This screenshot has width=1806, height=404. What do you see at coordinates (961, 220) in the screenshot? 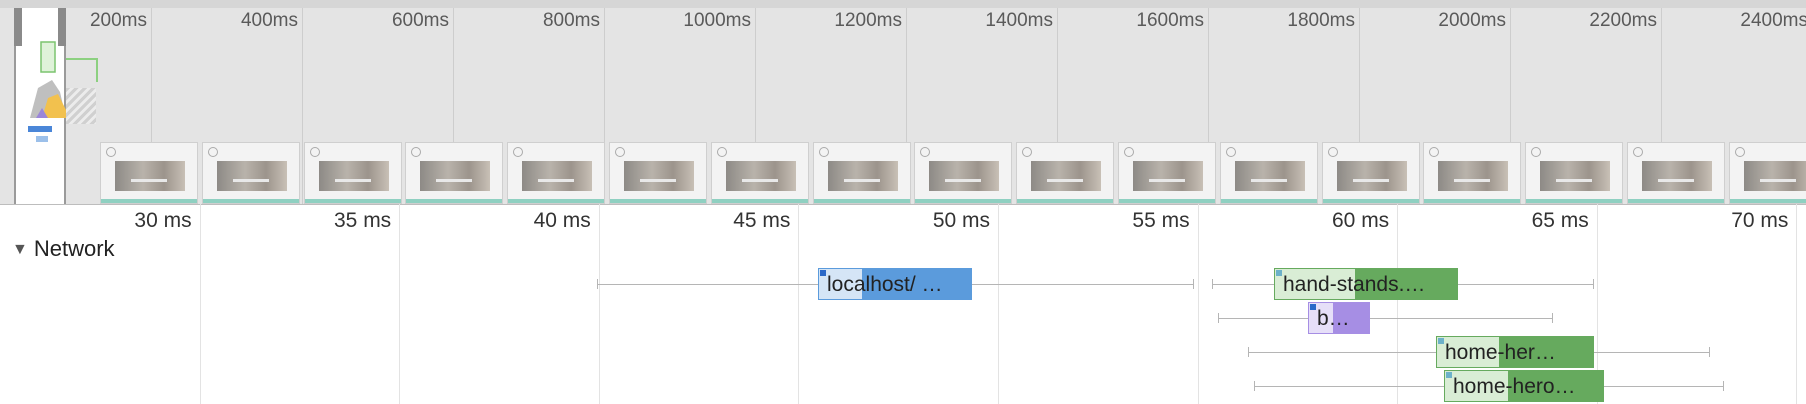
I see `ruler-label: 50 ms` at bounding box center [961, 220].